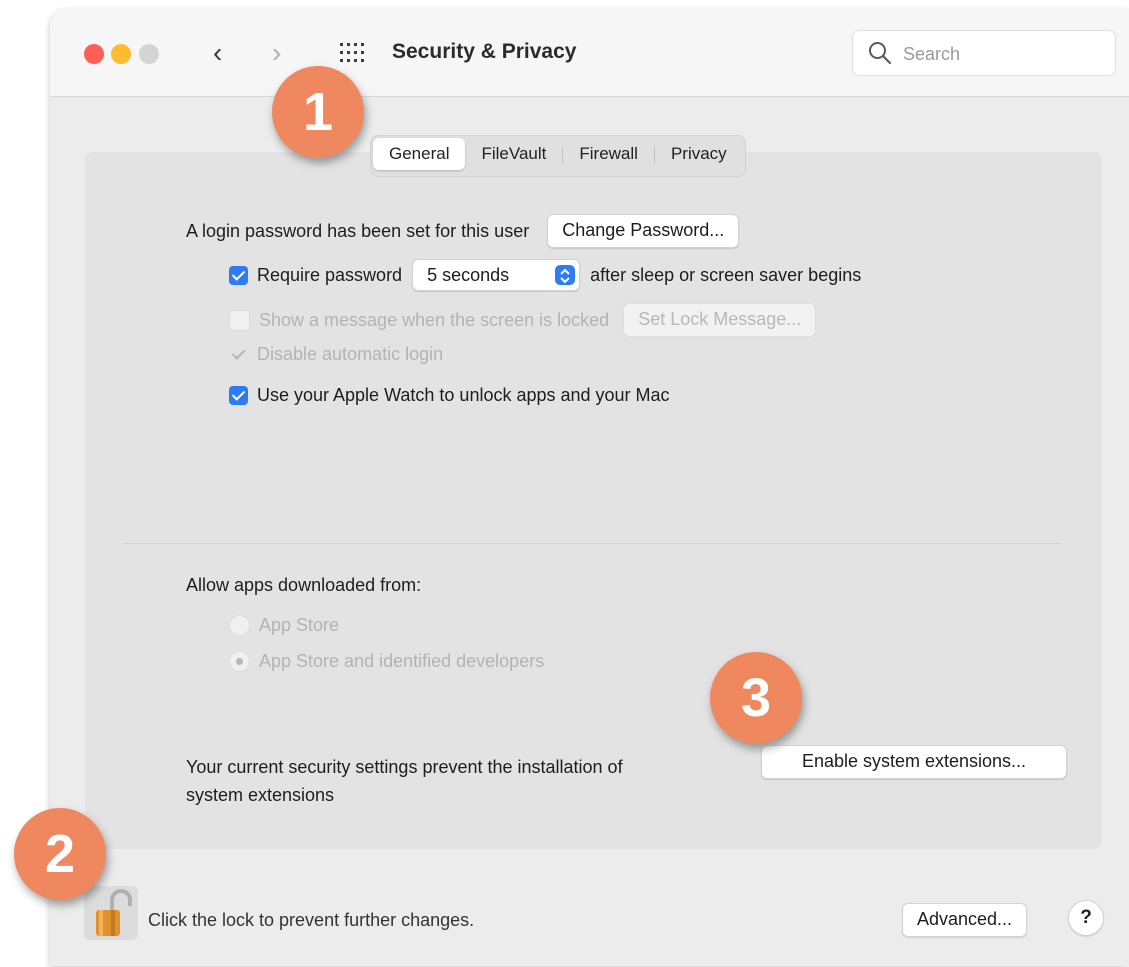 The height and width of the screenshot is (967, 1129). What do you see at coordinates (330, 274) in the screenshot?
I see `require-password-label: Require password` at bounding box center [330, 274].